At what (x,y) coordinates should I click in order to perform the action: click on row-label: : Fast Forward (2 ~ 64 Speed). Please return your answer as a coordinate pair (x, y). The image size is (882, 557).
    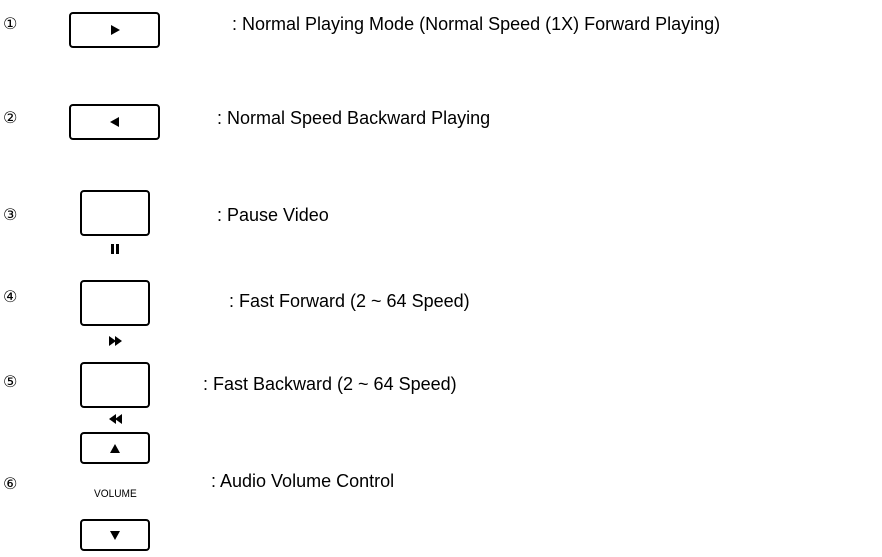
    Looking at the image, I should click on (349, 301).